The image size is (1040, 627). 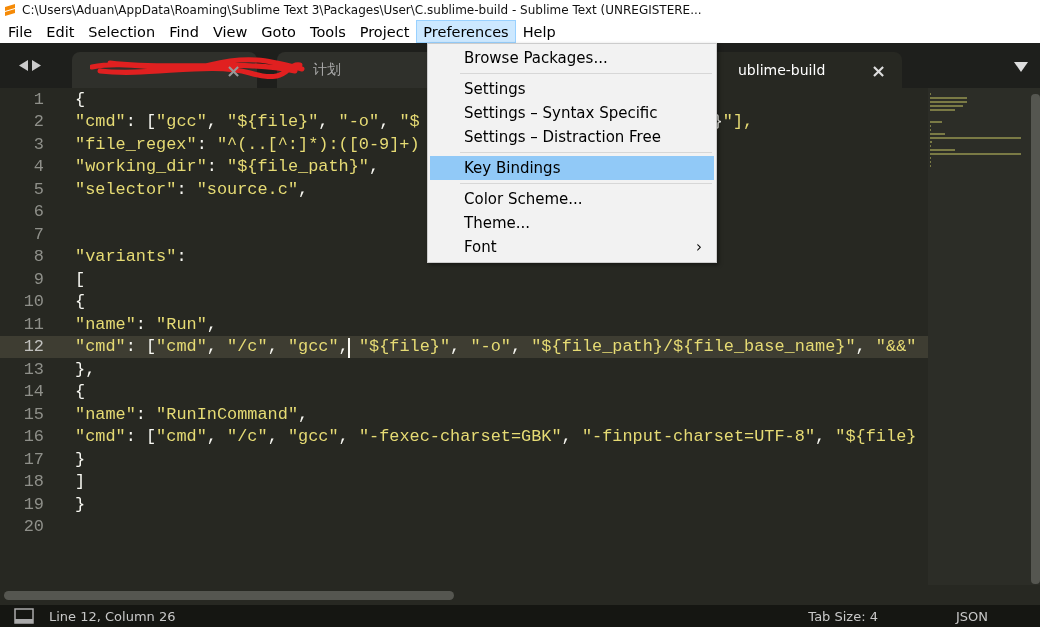 I want to click on app-icon, so click(x=10, y=10).